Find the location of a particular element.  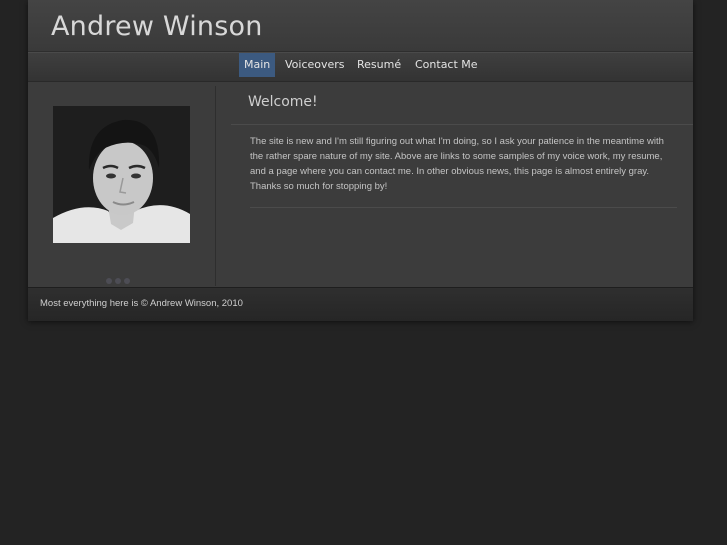

site-title: Andrew Winson is located at coordinates (157, 26).